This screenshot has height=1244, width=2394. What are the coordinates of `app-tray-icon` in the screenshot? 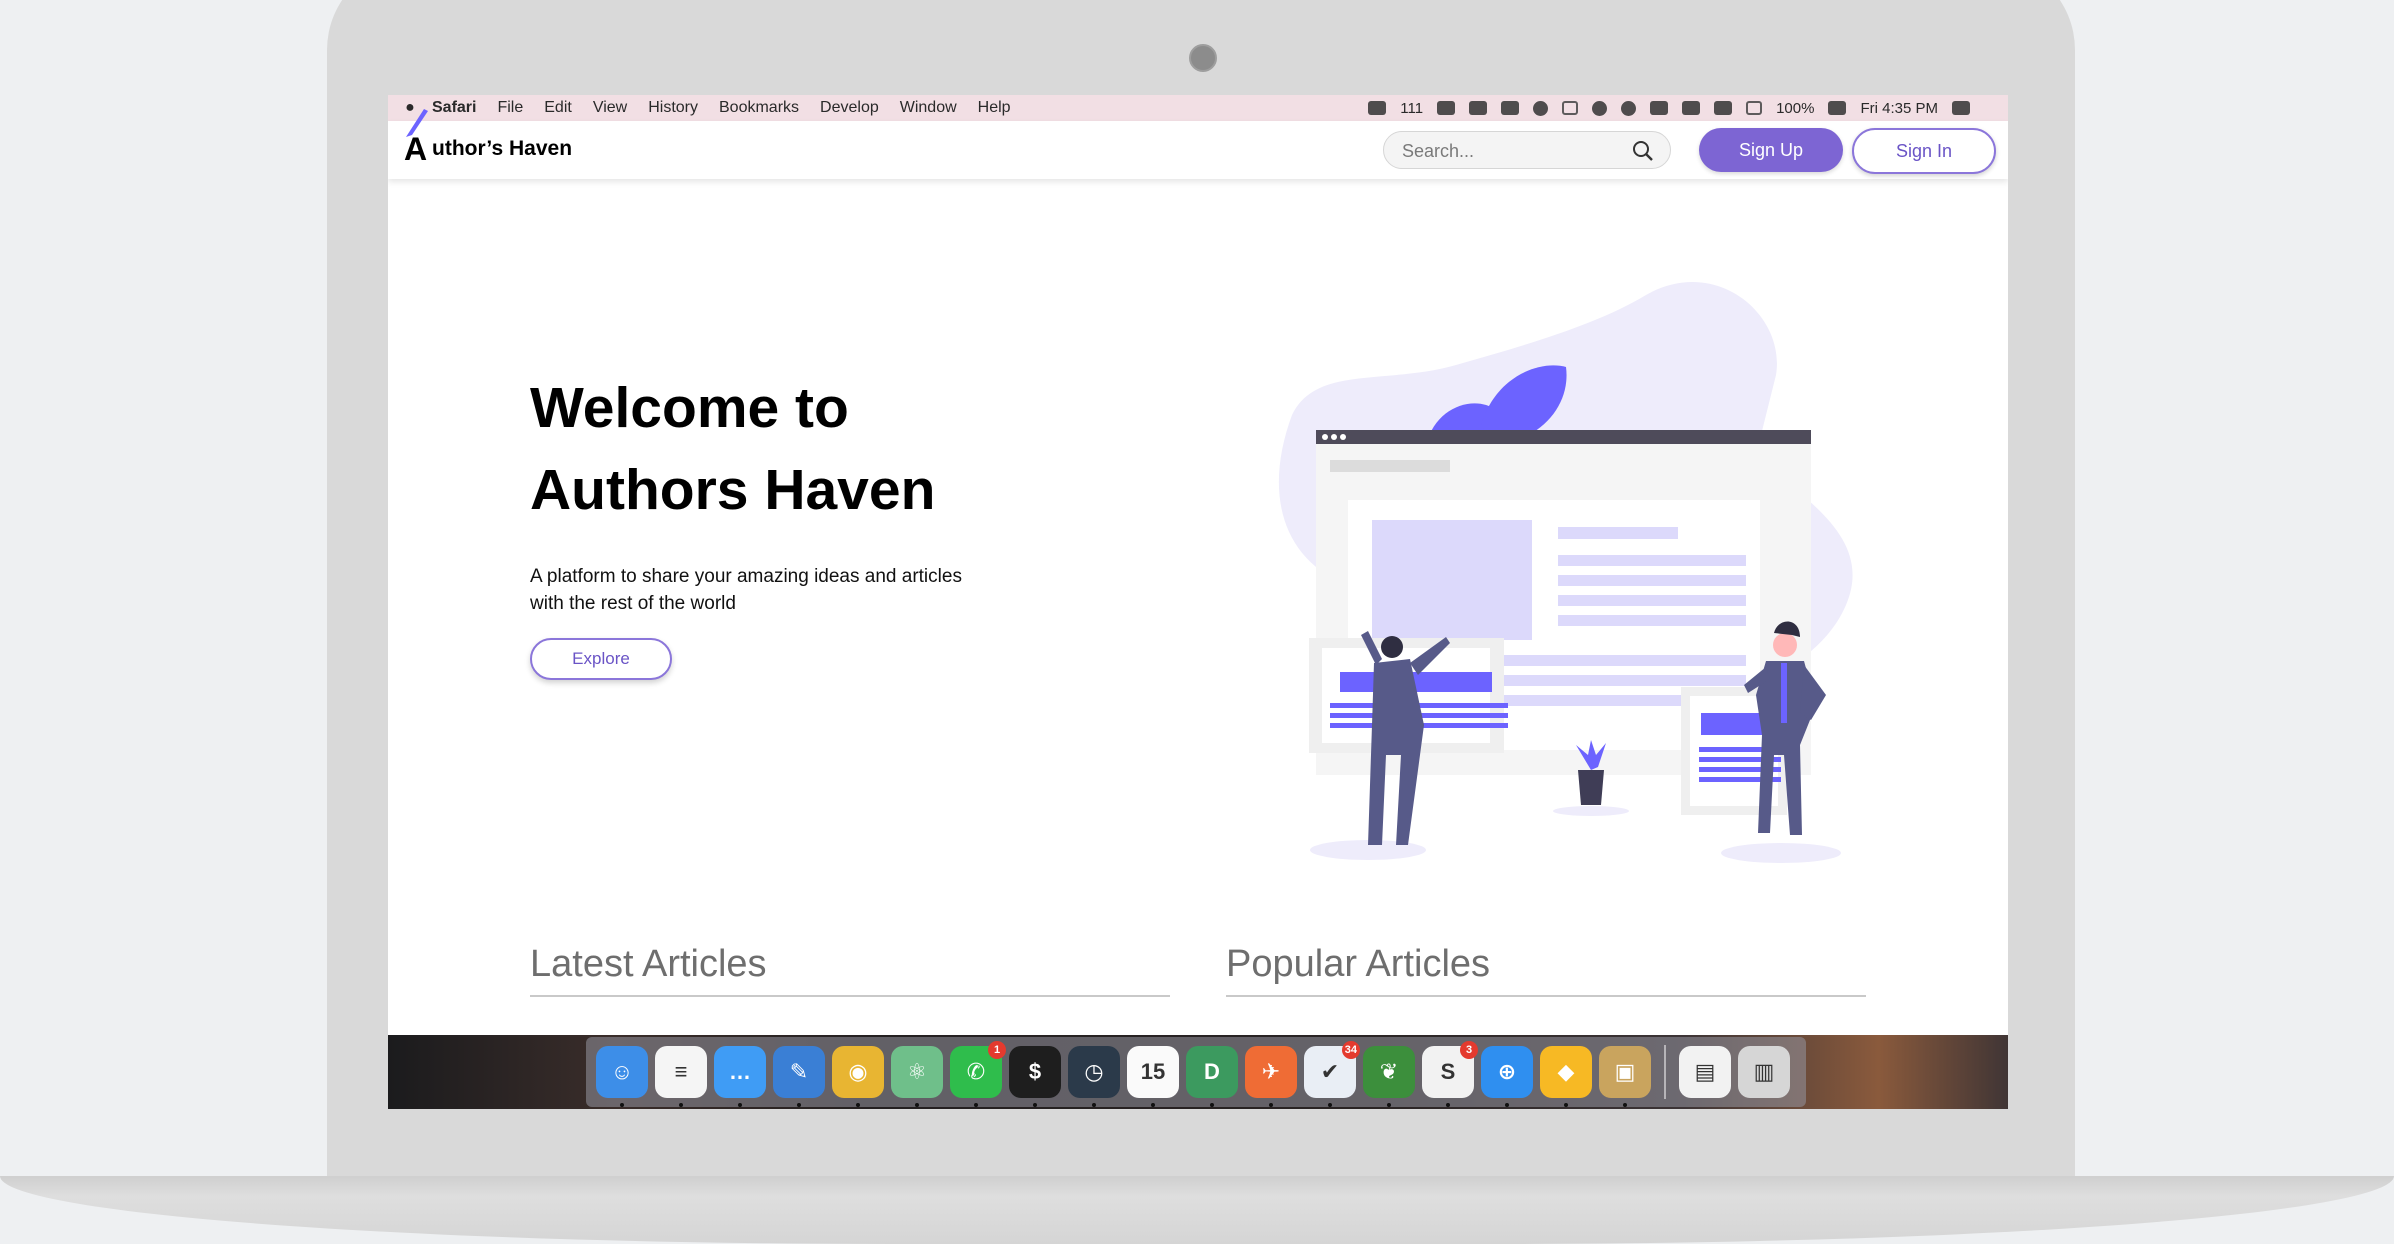 It's located at (1541, 108).